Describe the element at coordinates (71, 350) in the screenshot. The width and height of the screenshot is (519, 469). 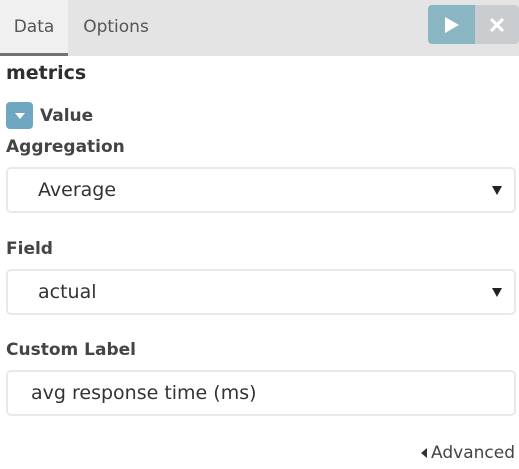
I see `custom-label-label: Custom Label` at that location.